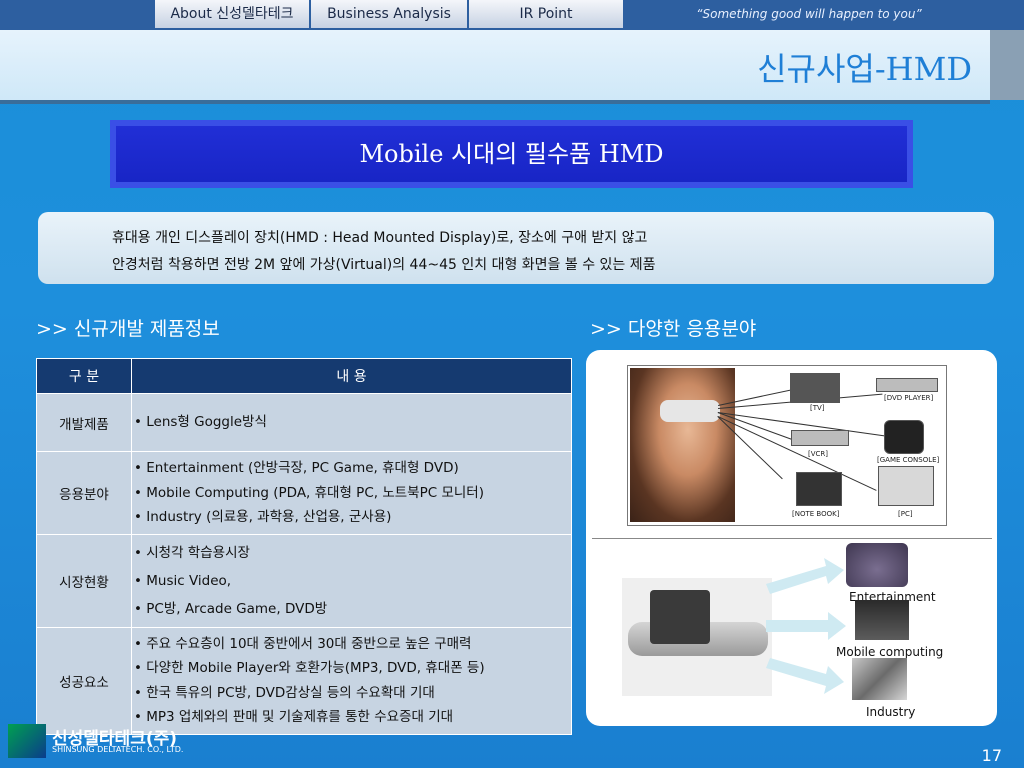 The height and width of the screenshot is (768, 1024). Describe the element at coordinates (303, 643) in the screenshot. I see `list-item: • 주요 수요층이 10대 중반에서 30대 중반으로 높은 구매력` at that location.